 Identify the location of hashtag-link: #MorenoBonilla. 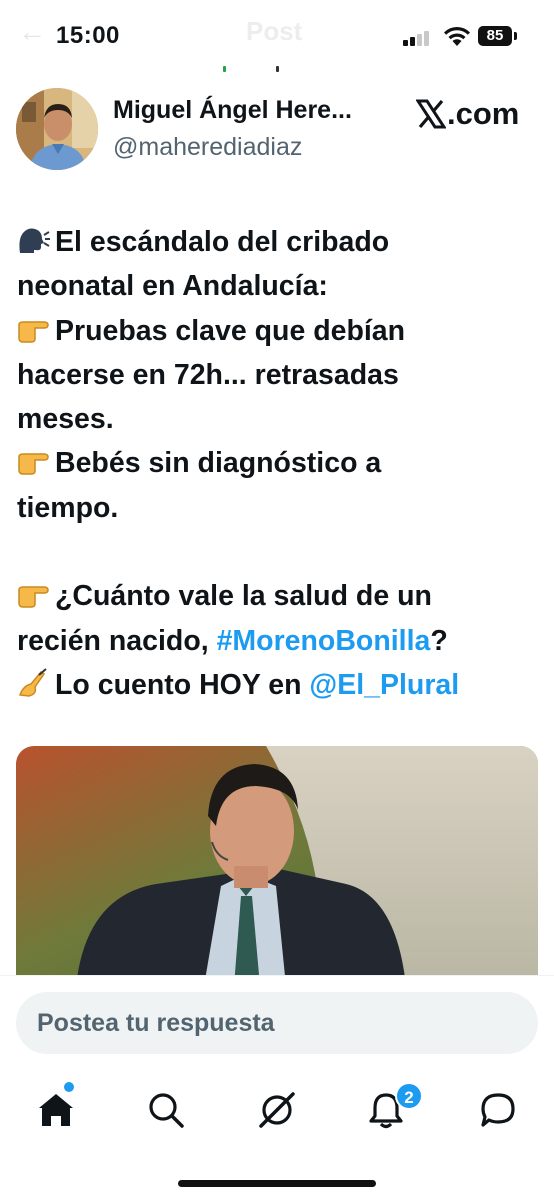
(324, 641).